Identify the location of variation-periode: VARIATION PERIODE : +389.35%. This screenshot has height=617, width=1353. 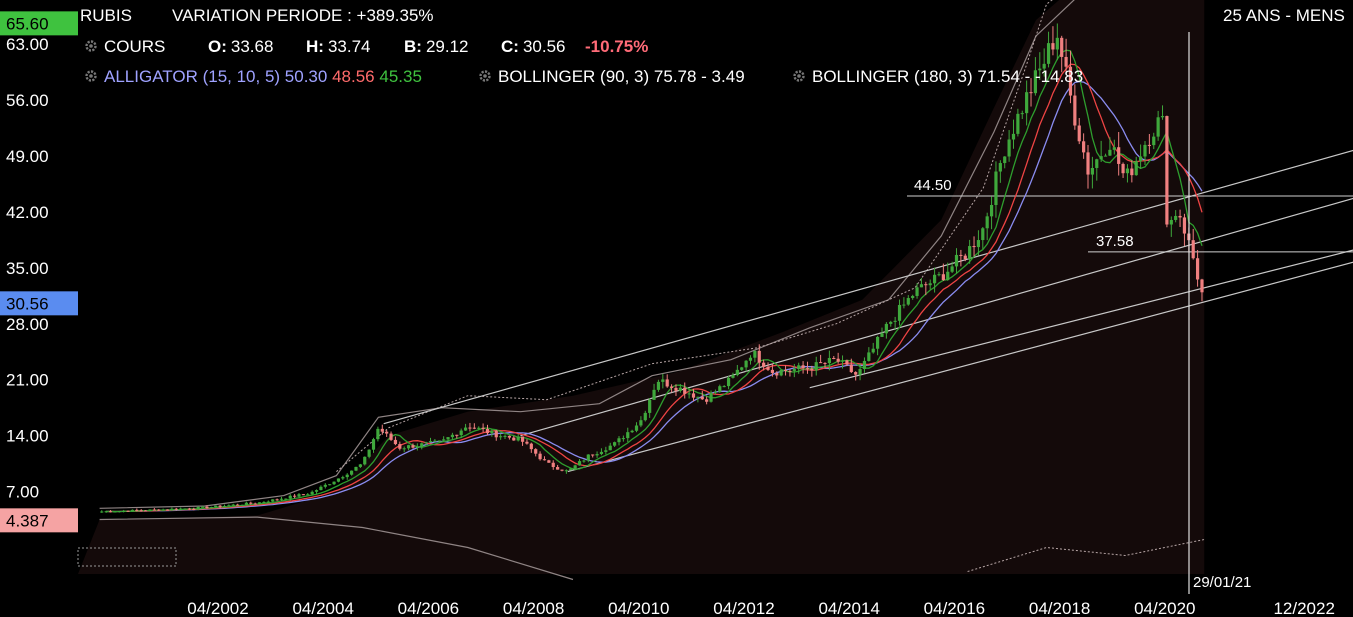
(303, 15).